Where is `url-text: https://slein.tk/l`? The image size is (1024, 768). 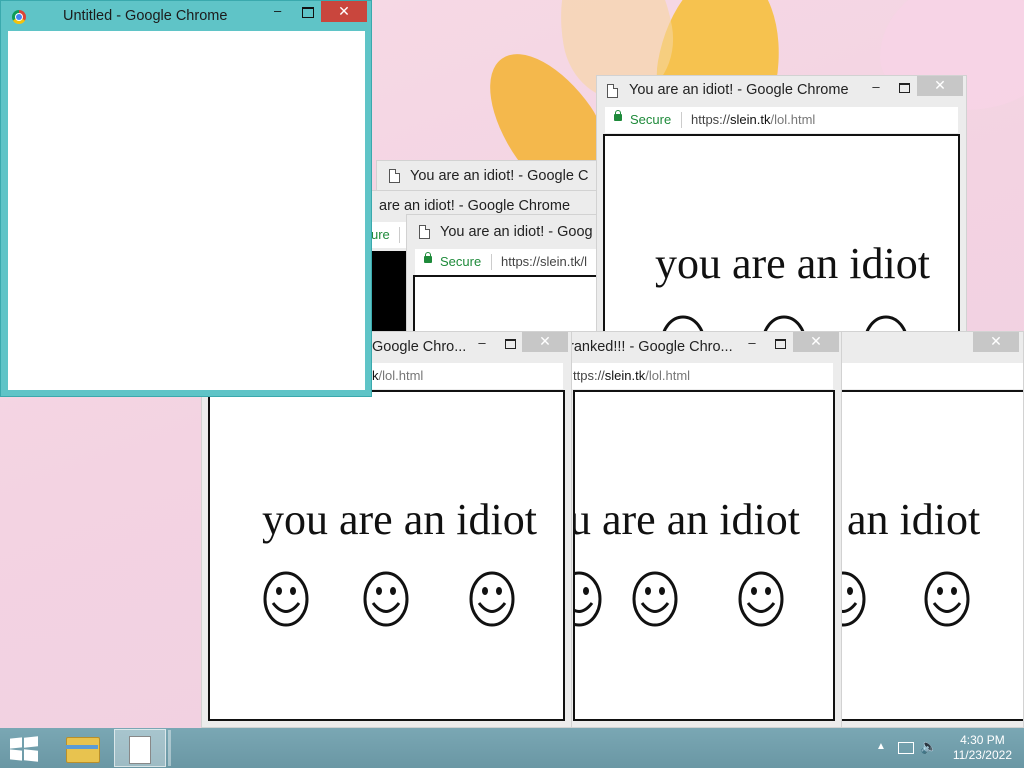 url-text: https://slein.tk/l is located at coordinates (544, 261).